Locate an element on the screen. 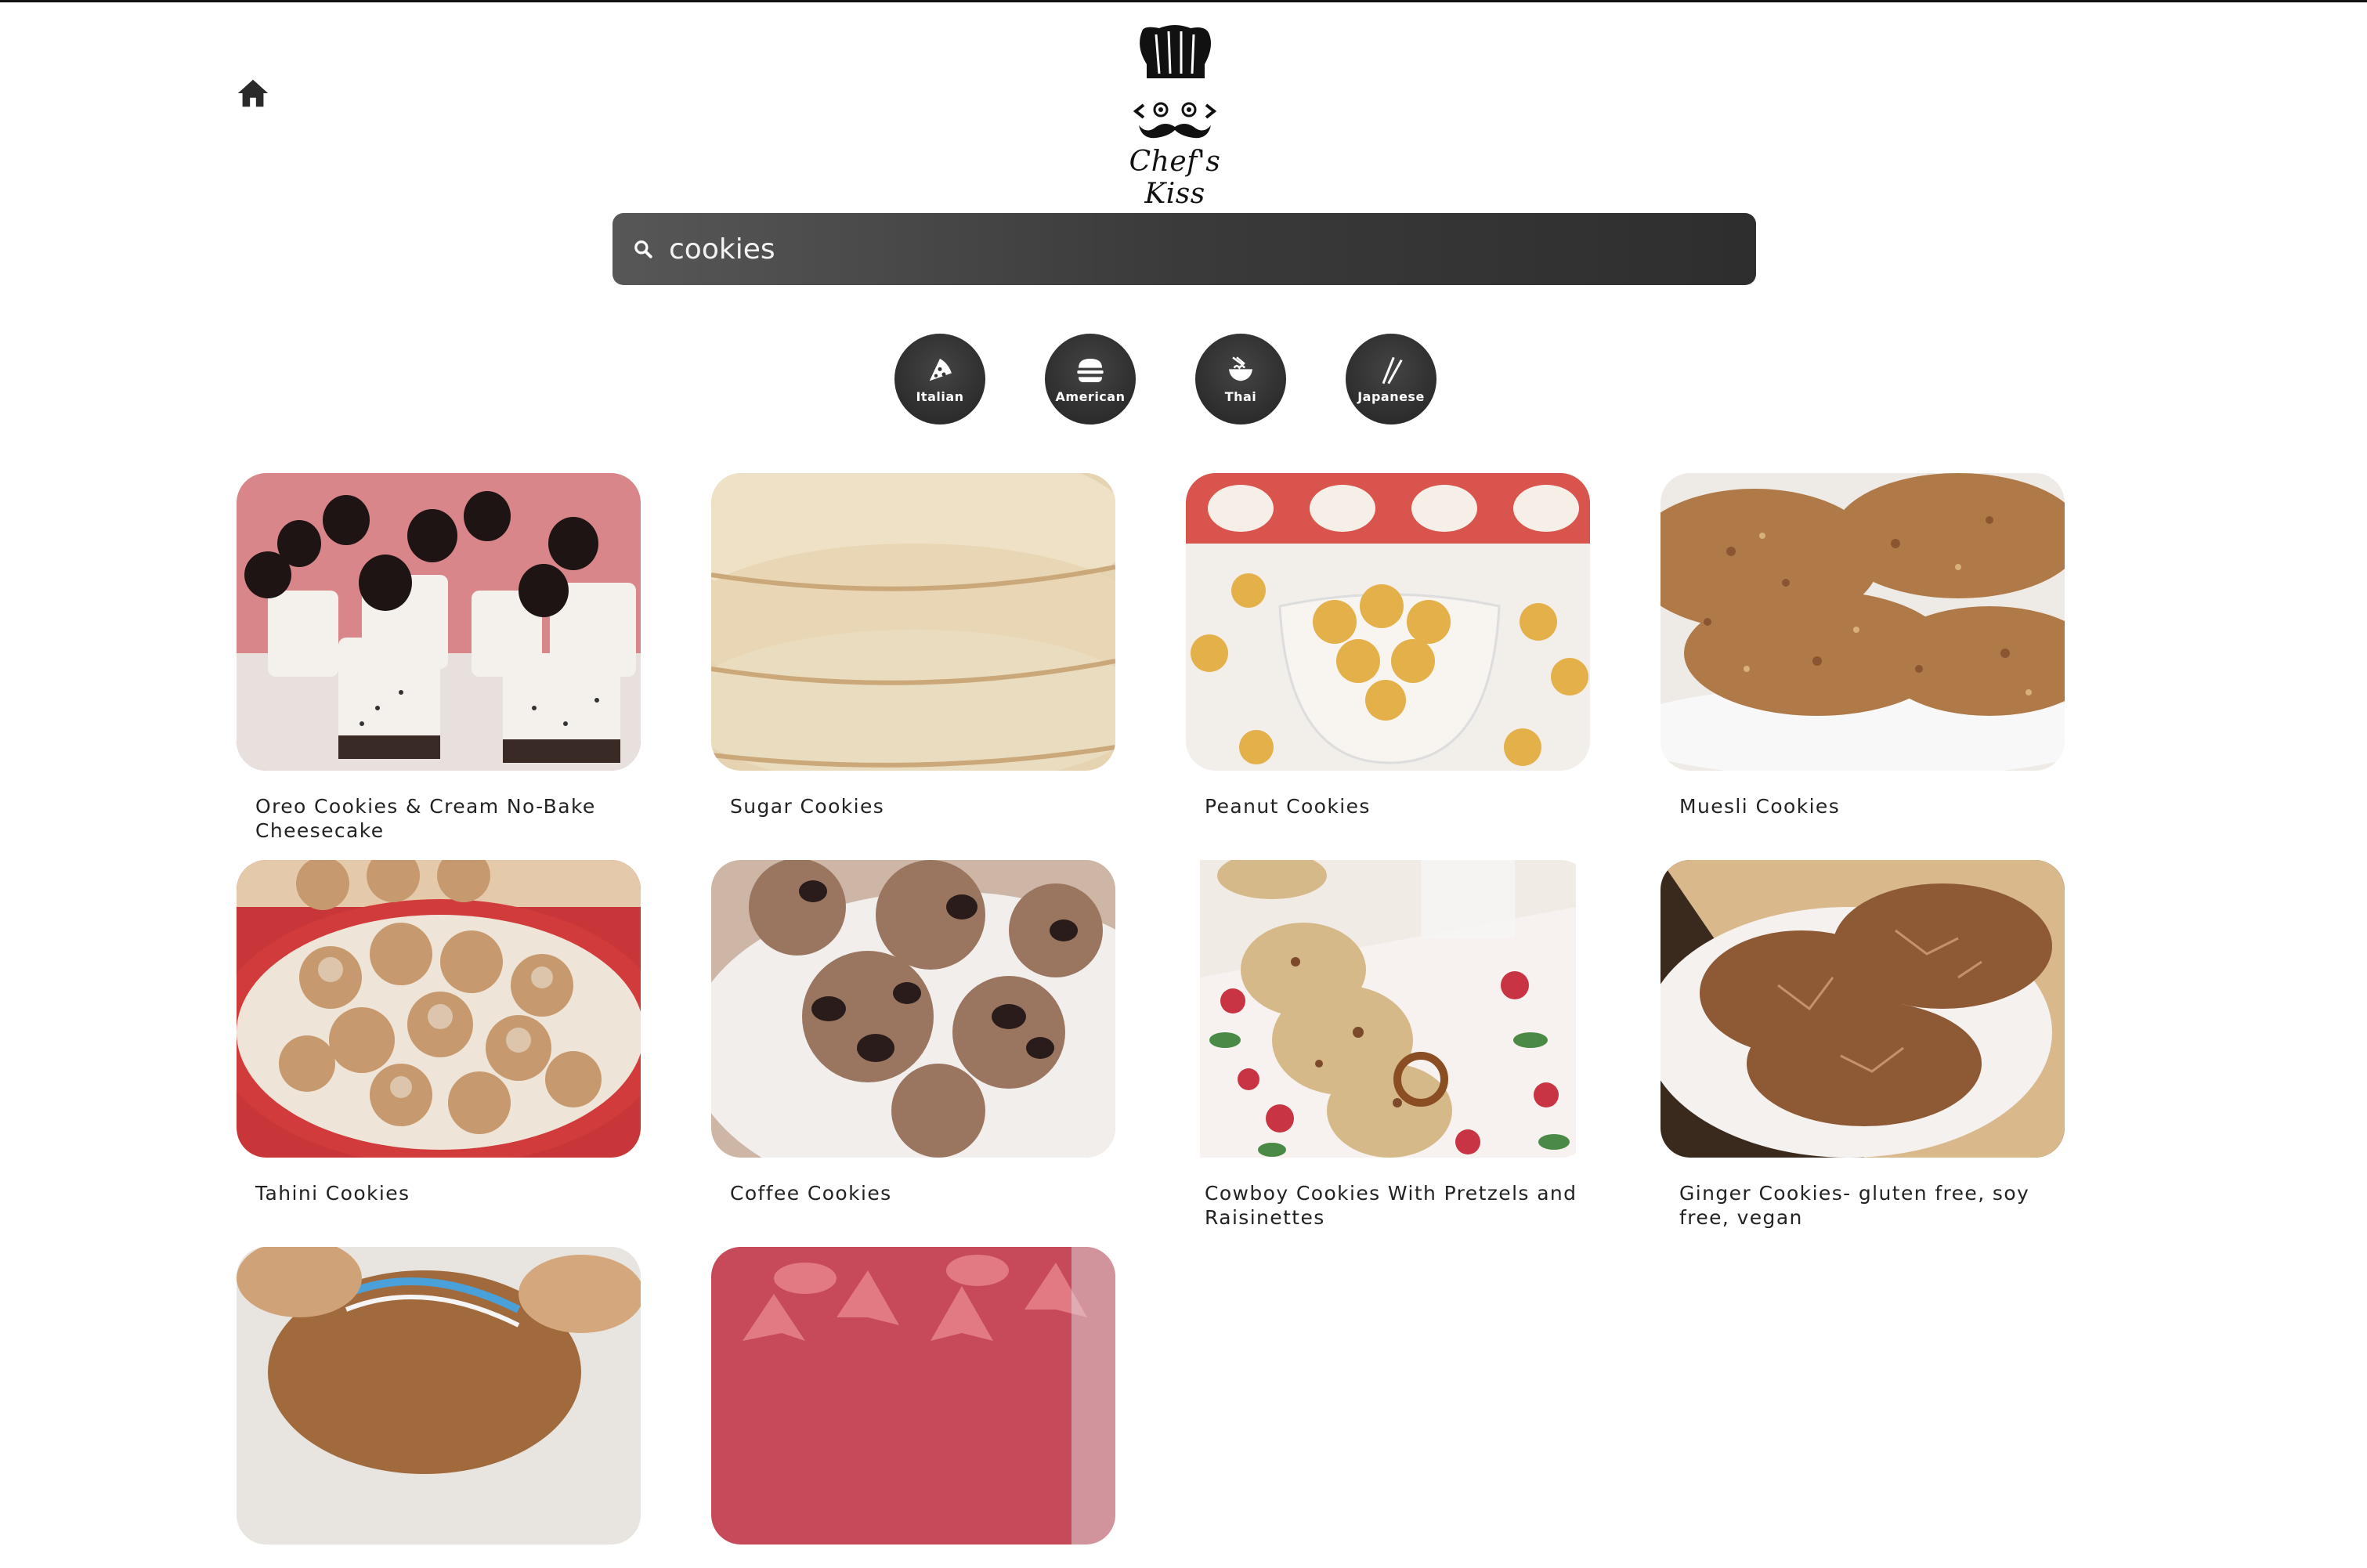 The width and height of the screenshot is (2367, 1568). recipe-title: Sugar Cookies is located at coordinates (913, 806).